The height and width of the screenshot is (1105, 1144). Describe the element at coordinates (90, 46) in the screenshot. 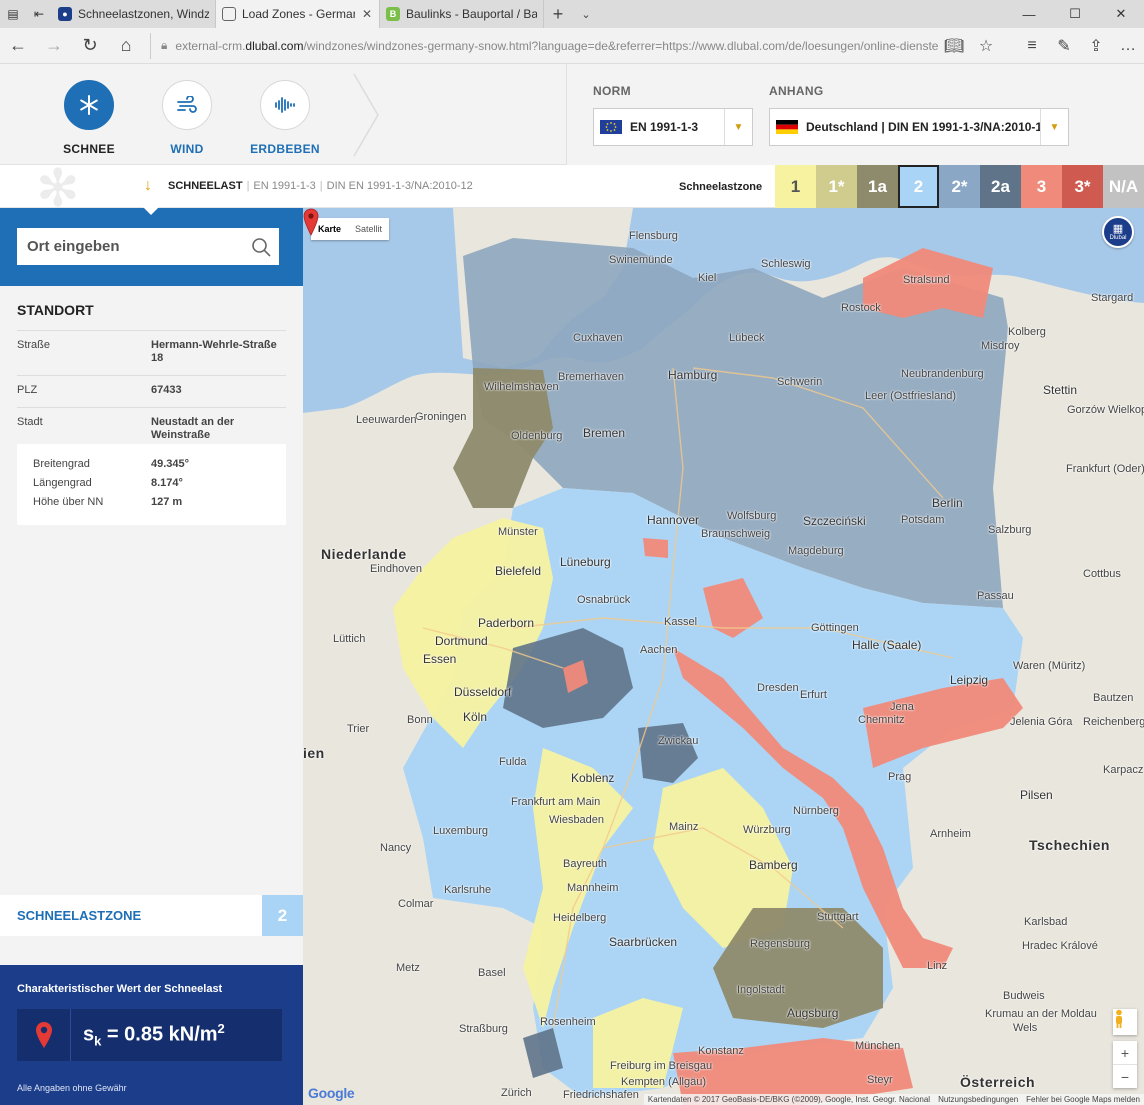

I see `refresh-icon: ↻` at that location.